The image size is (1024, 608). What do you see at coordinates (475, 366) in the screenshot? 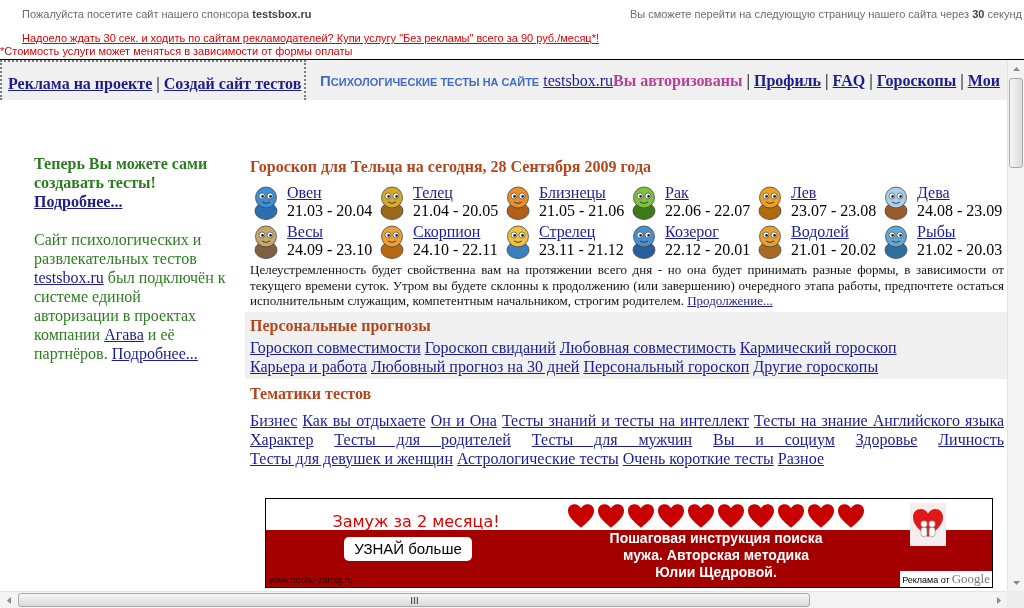
I see `forecast-link: Любовный прогноз на 30 дней` at bounding box center [475, 366].